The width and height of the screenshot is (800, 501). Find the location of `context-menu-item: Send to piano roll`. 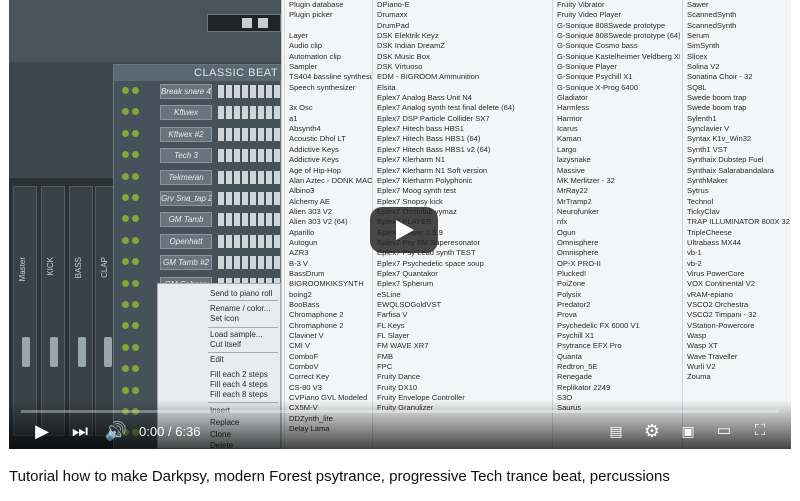

context-menu-item: Send to piano roll is located at coordinates (241, 293).